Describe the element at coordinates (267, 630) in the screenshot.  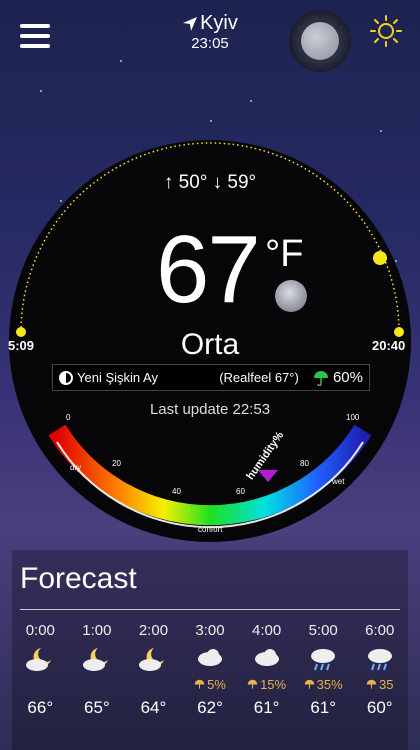
I see `forecast-time: 4:00` at that location.